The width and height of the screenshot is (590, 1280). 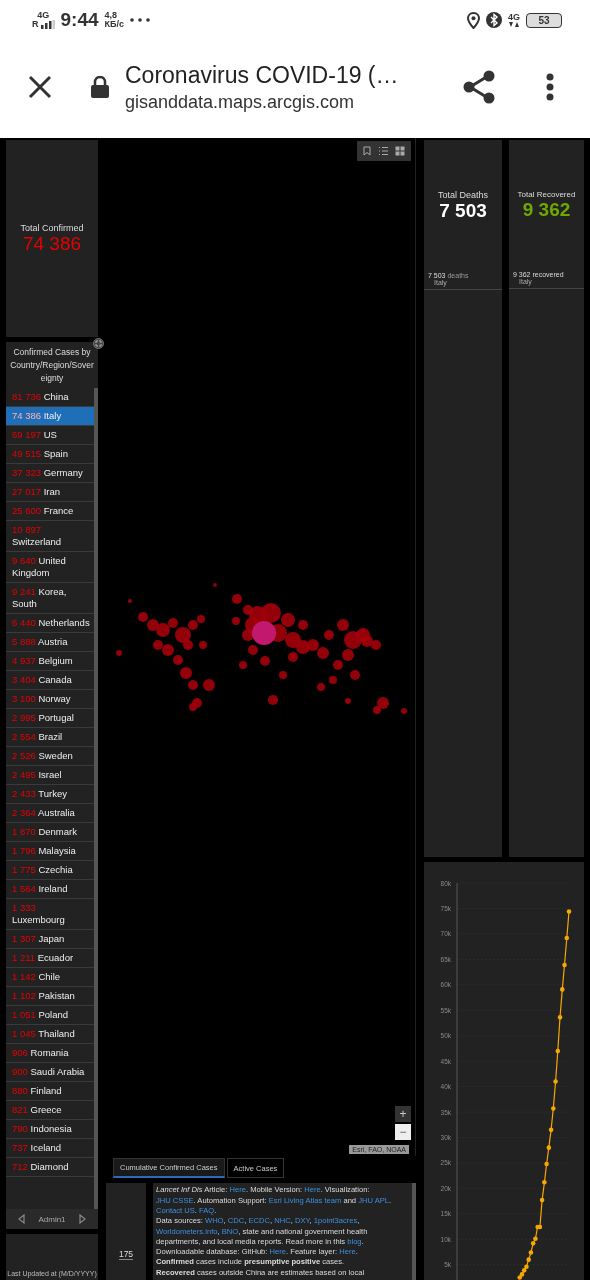 What do you see at coordinates (100, 87) in the screenshot?
I see `lock-icon` at bounding box center [100, 87].